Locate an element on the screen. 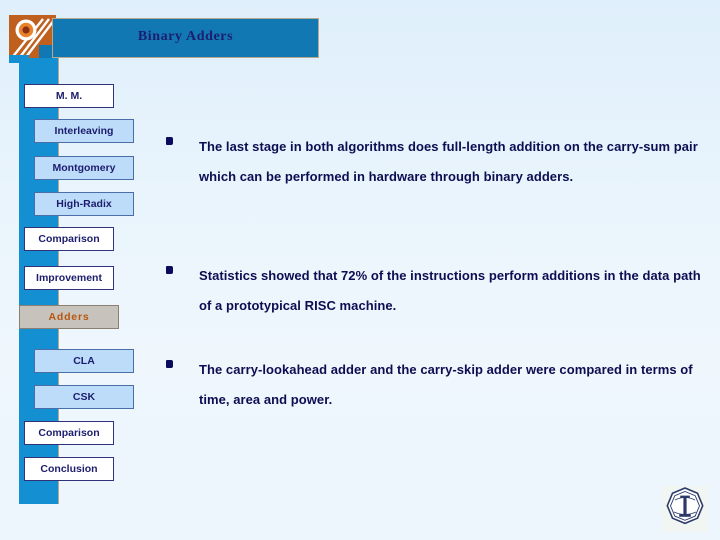 The image size is (720, 540). page-title: Binary Adders is located at coordinates (185, 36).